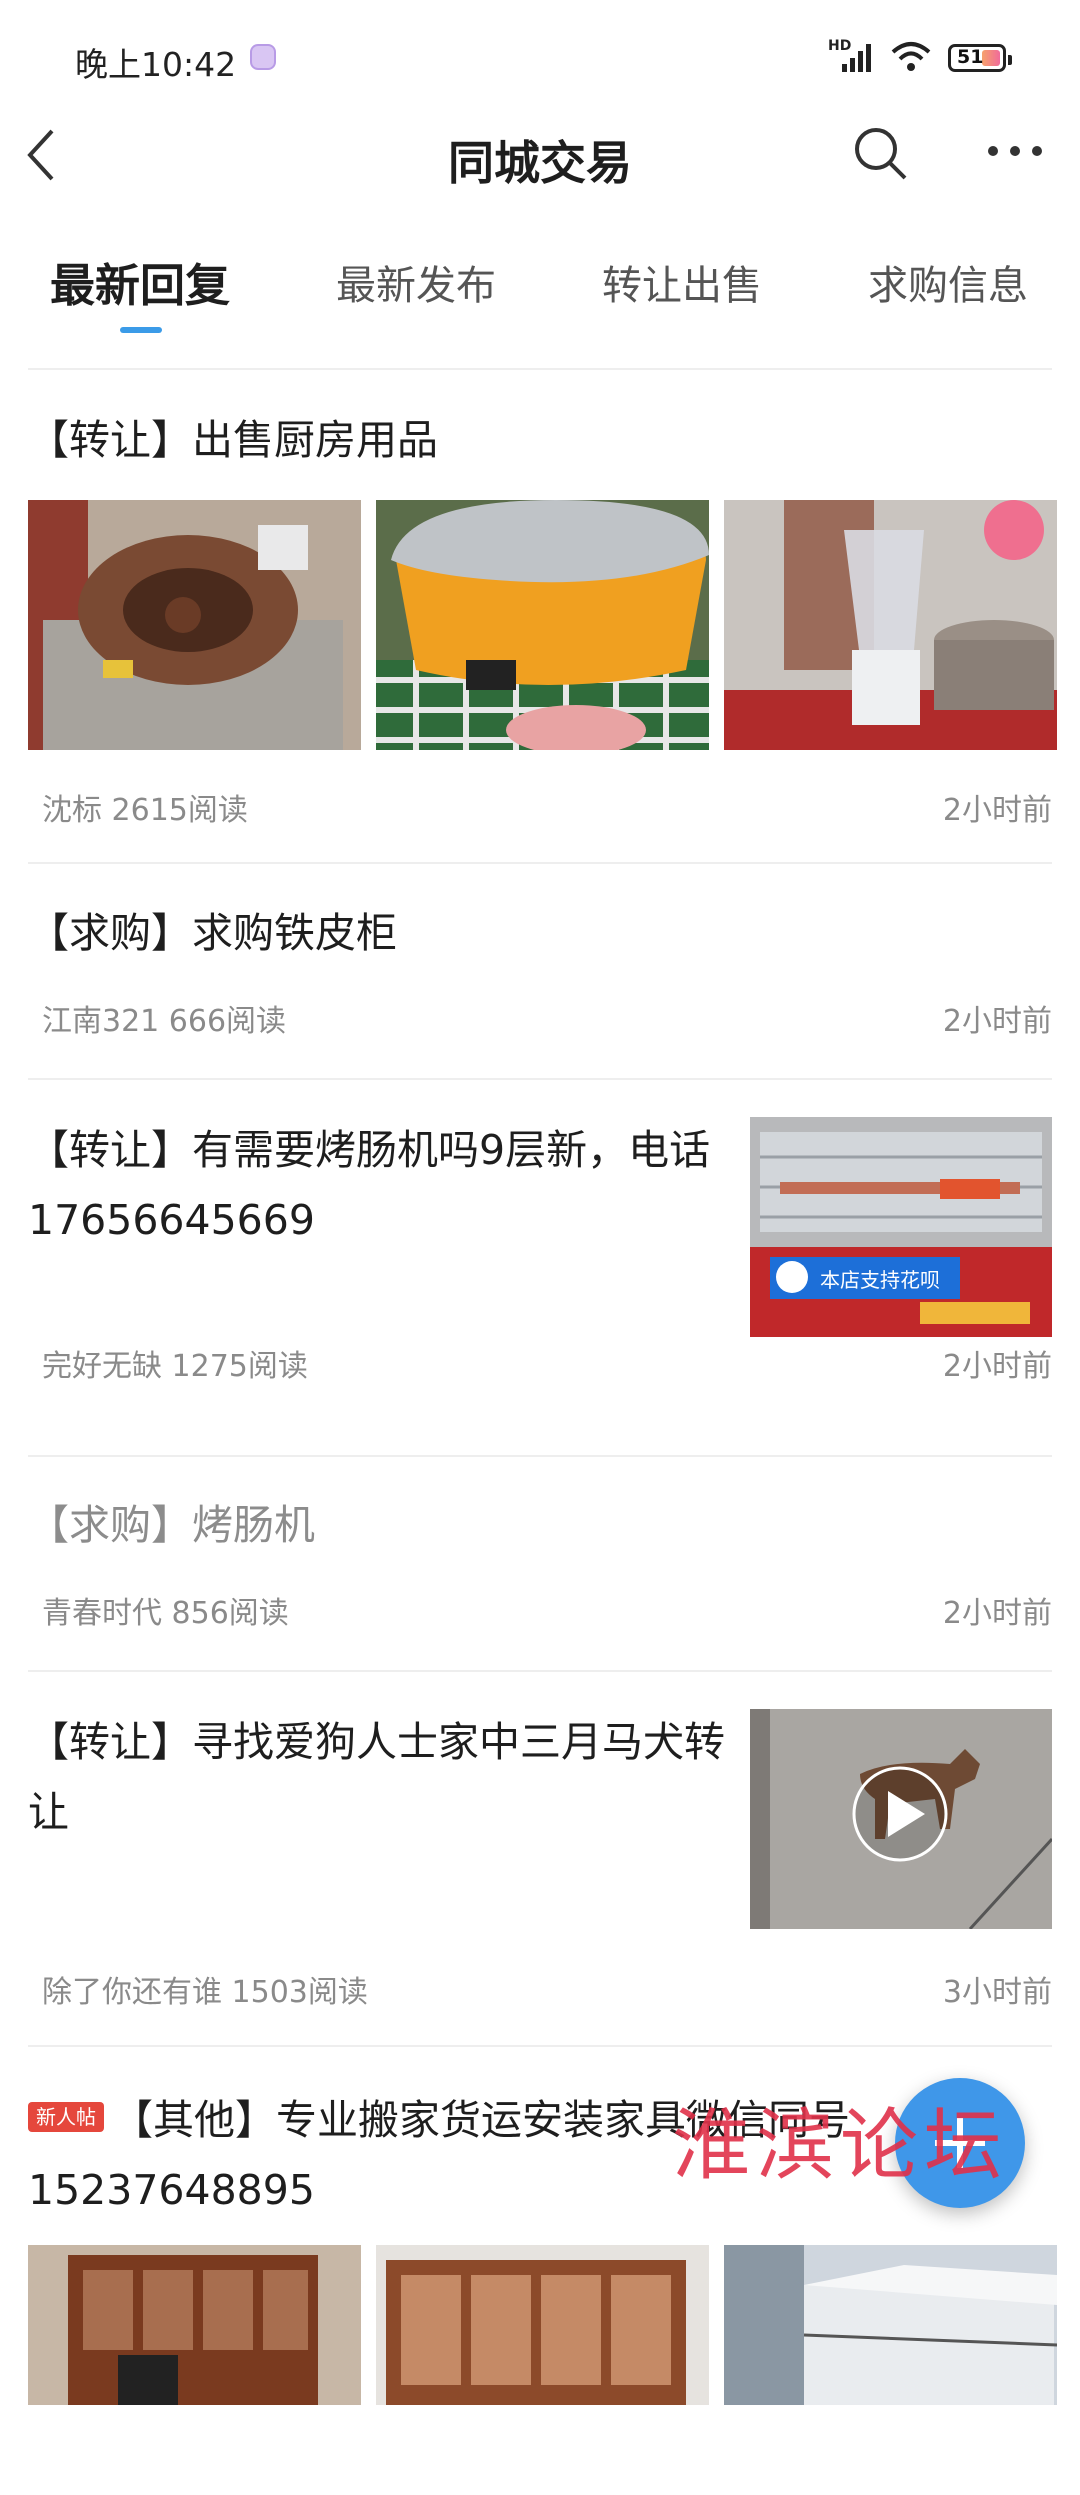 This screenshot has width=1080, height=2495. What do you see at coordinates (194, 2370) in the screenshot?
I see `post-image-office-cabinet` at bounding box center [194, 2370].